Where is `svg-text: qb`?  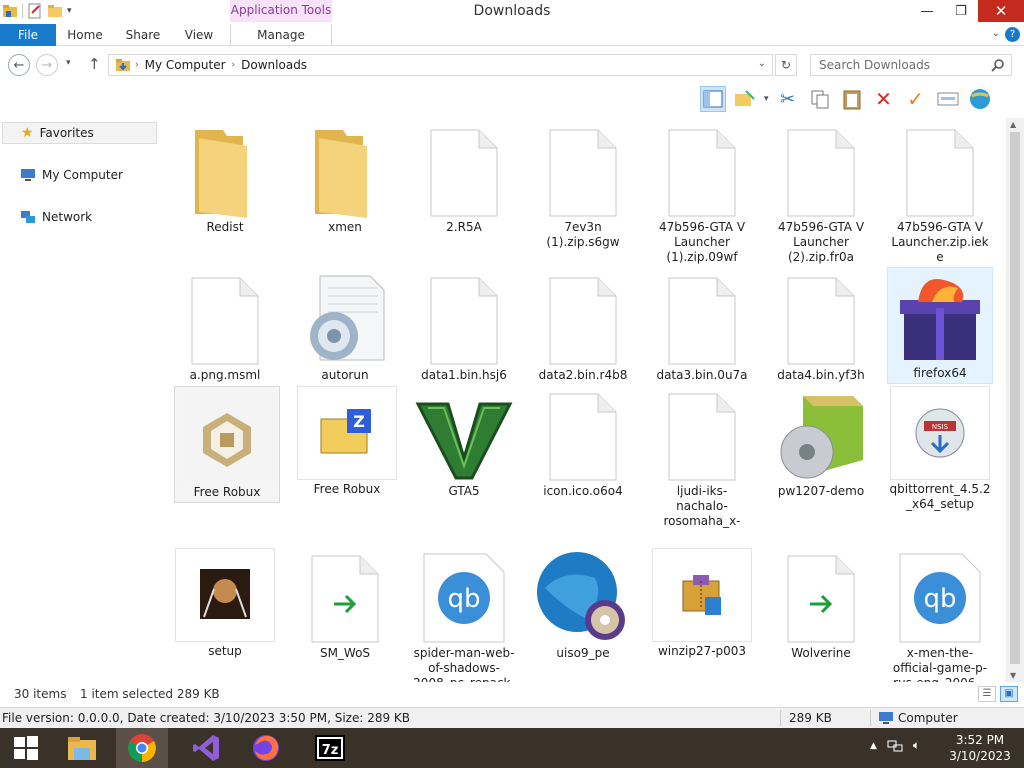 svg-text: qb is located at coordinates (939, 599).